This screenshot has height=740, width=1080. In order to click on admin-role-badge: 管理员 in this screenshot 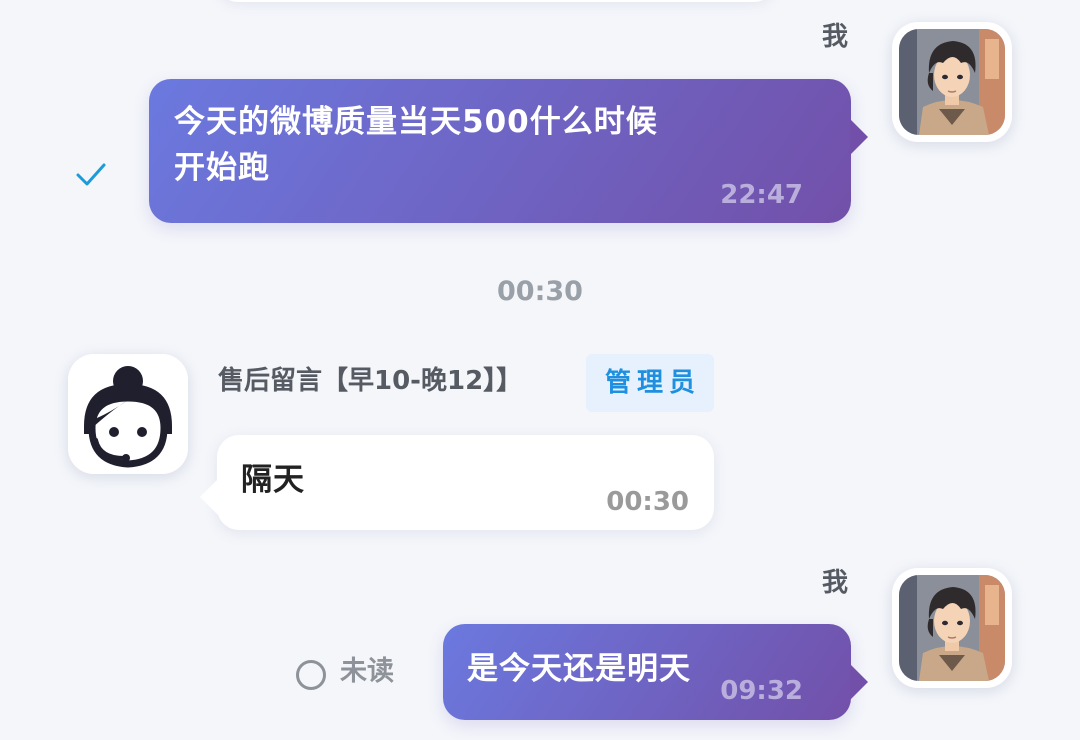, I will do `click(650, 383)`.